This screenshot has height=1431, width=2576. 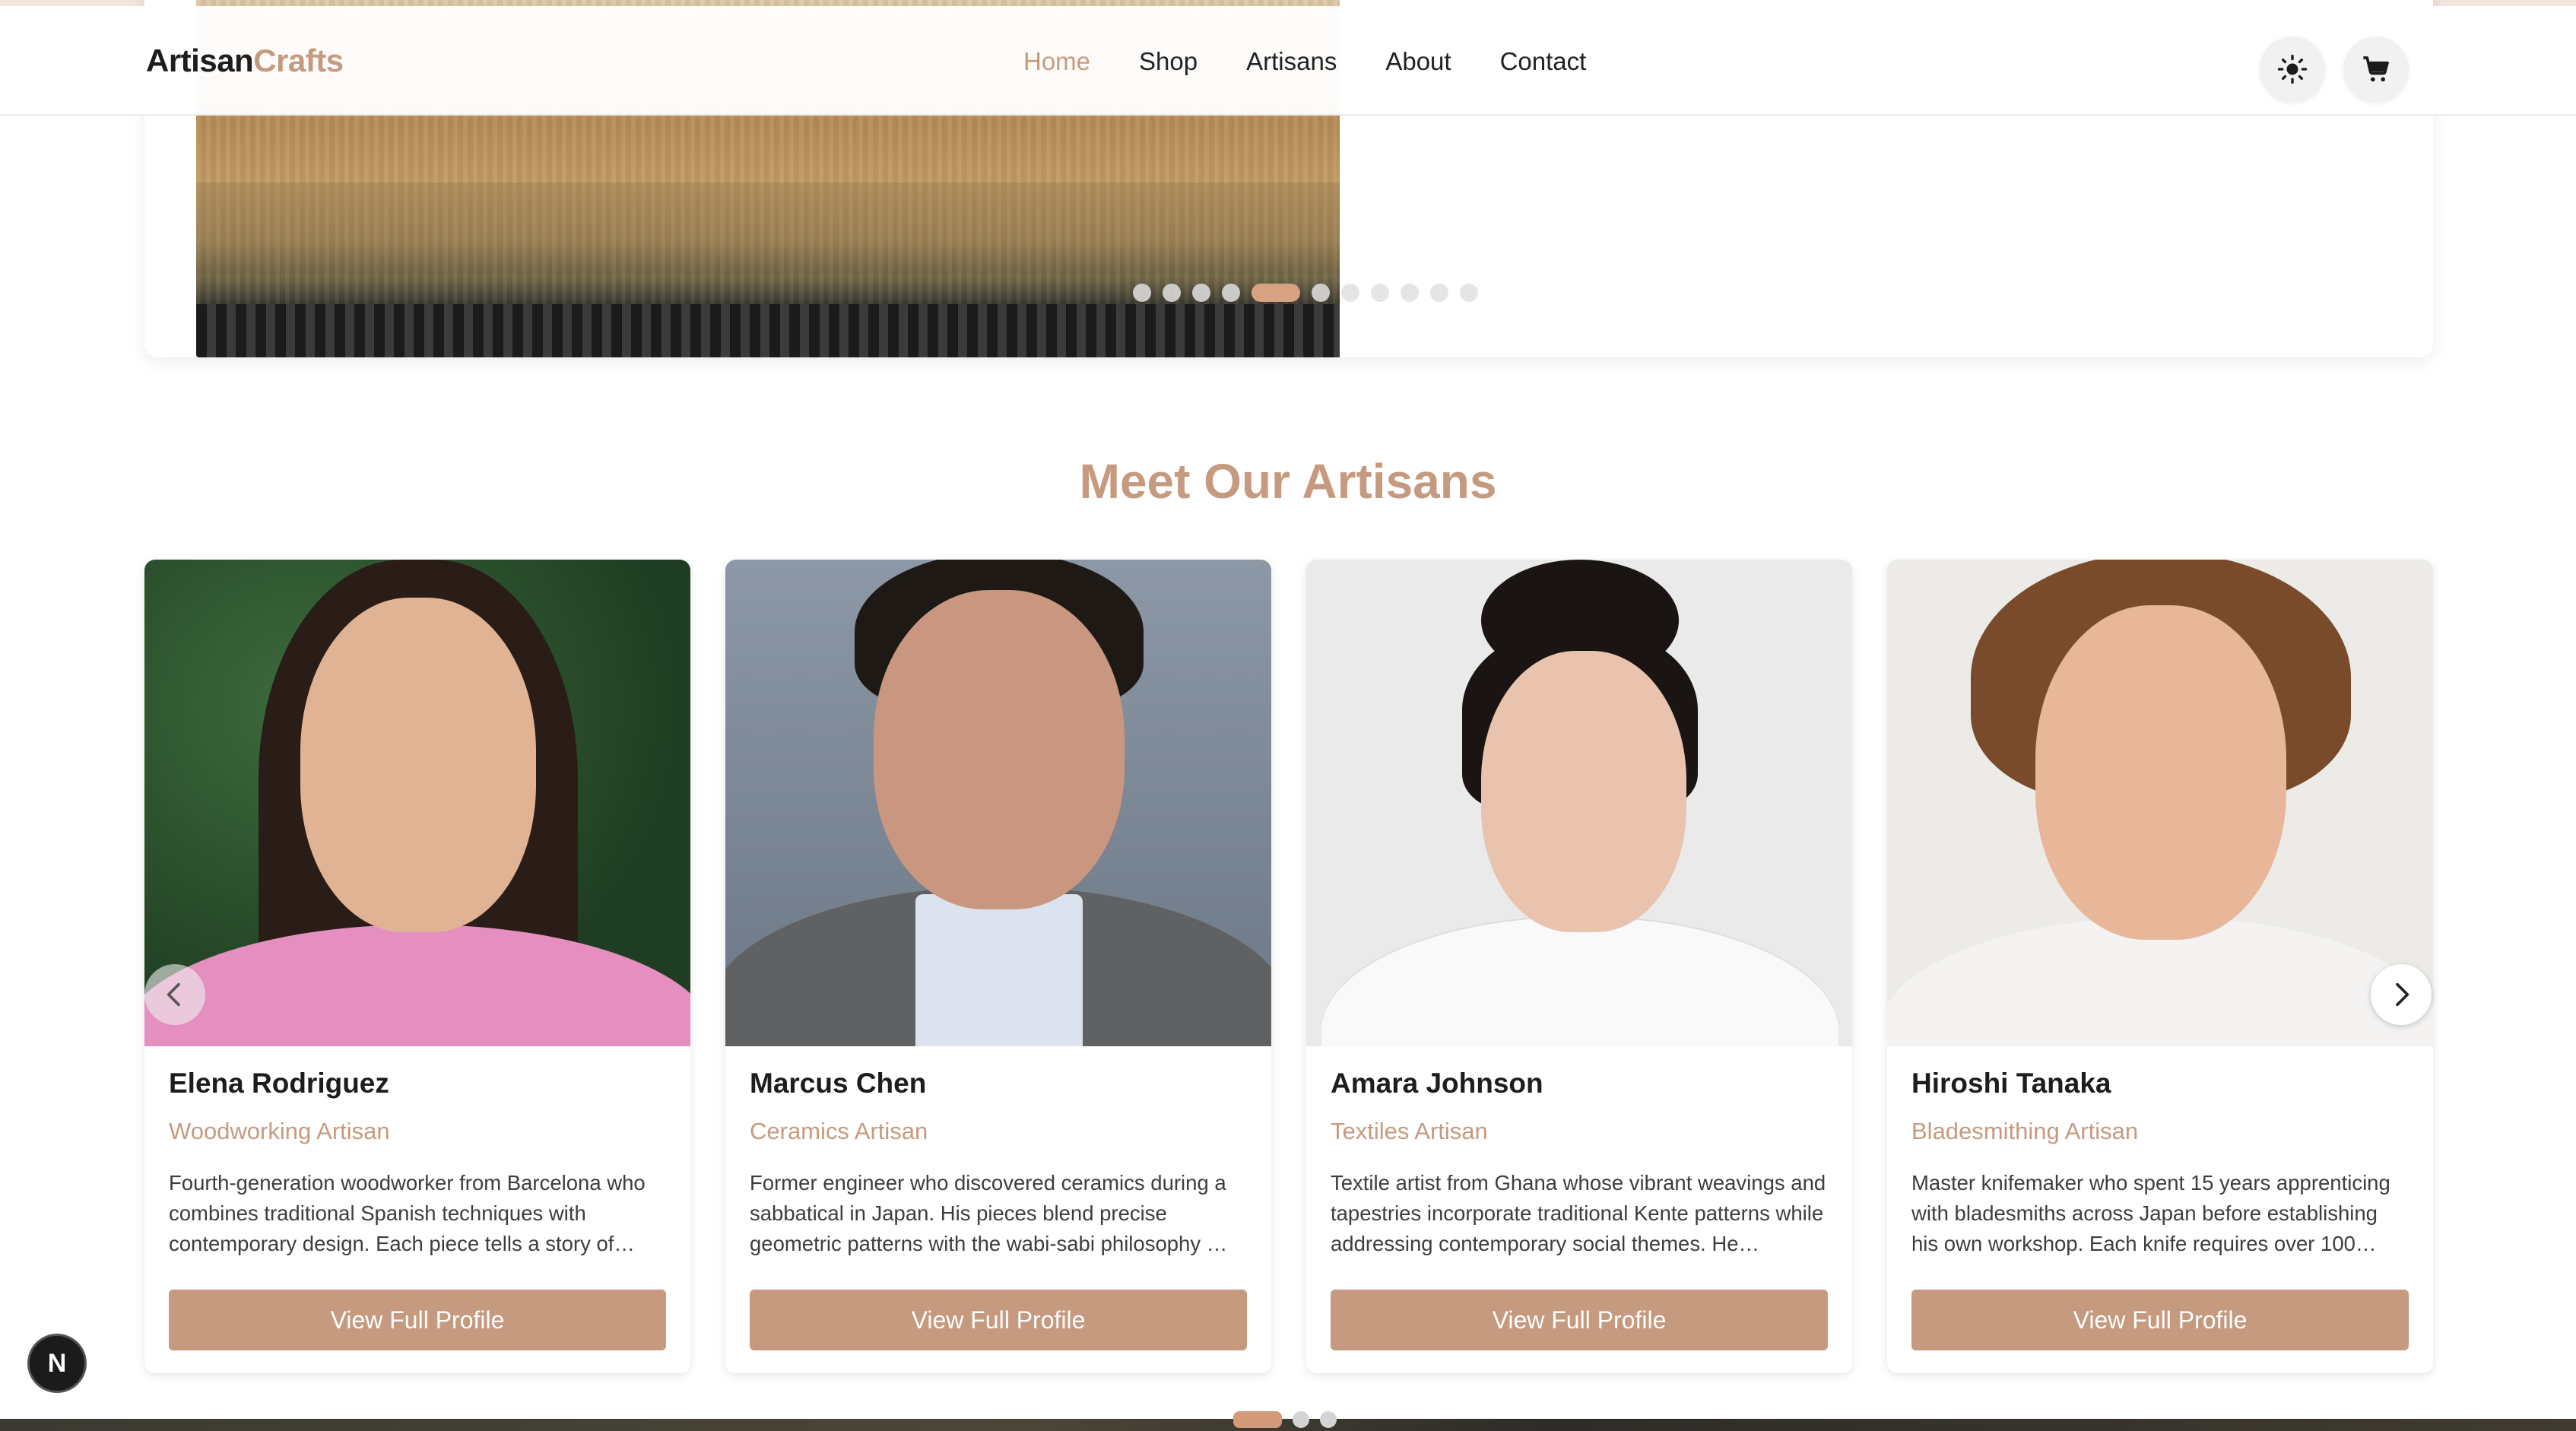 I want to click on artisan-role: Woodworking Artisan, so click(x=280, y=1131).